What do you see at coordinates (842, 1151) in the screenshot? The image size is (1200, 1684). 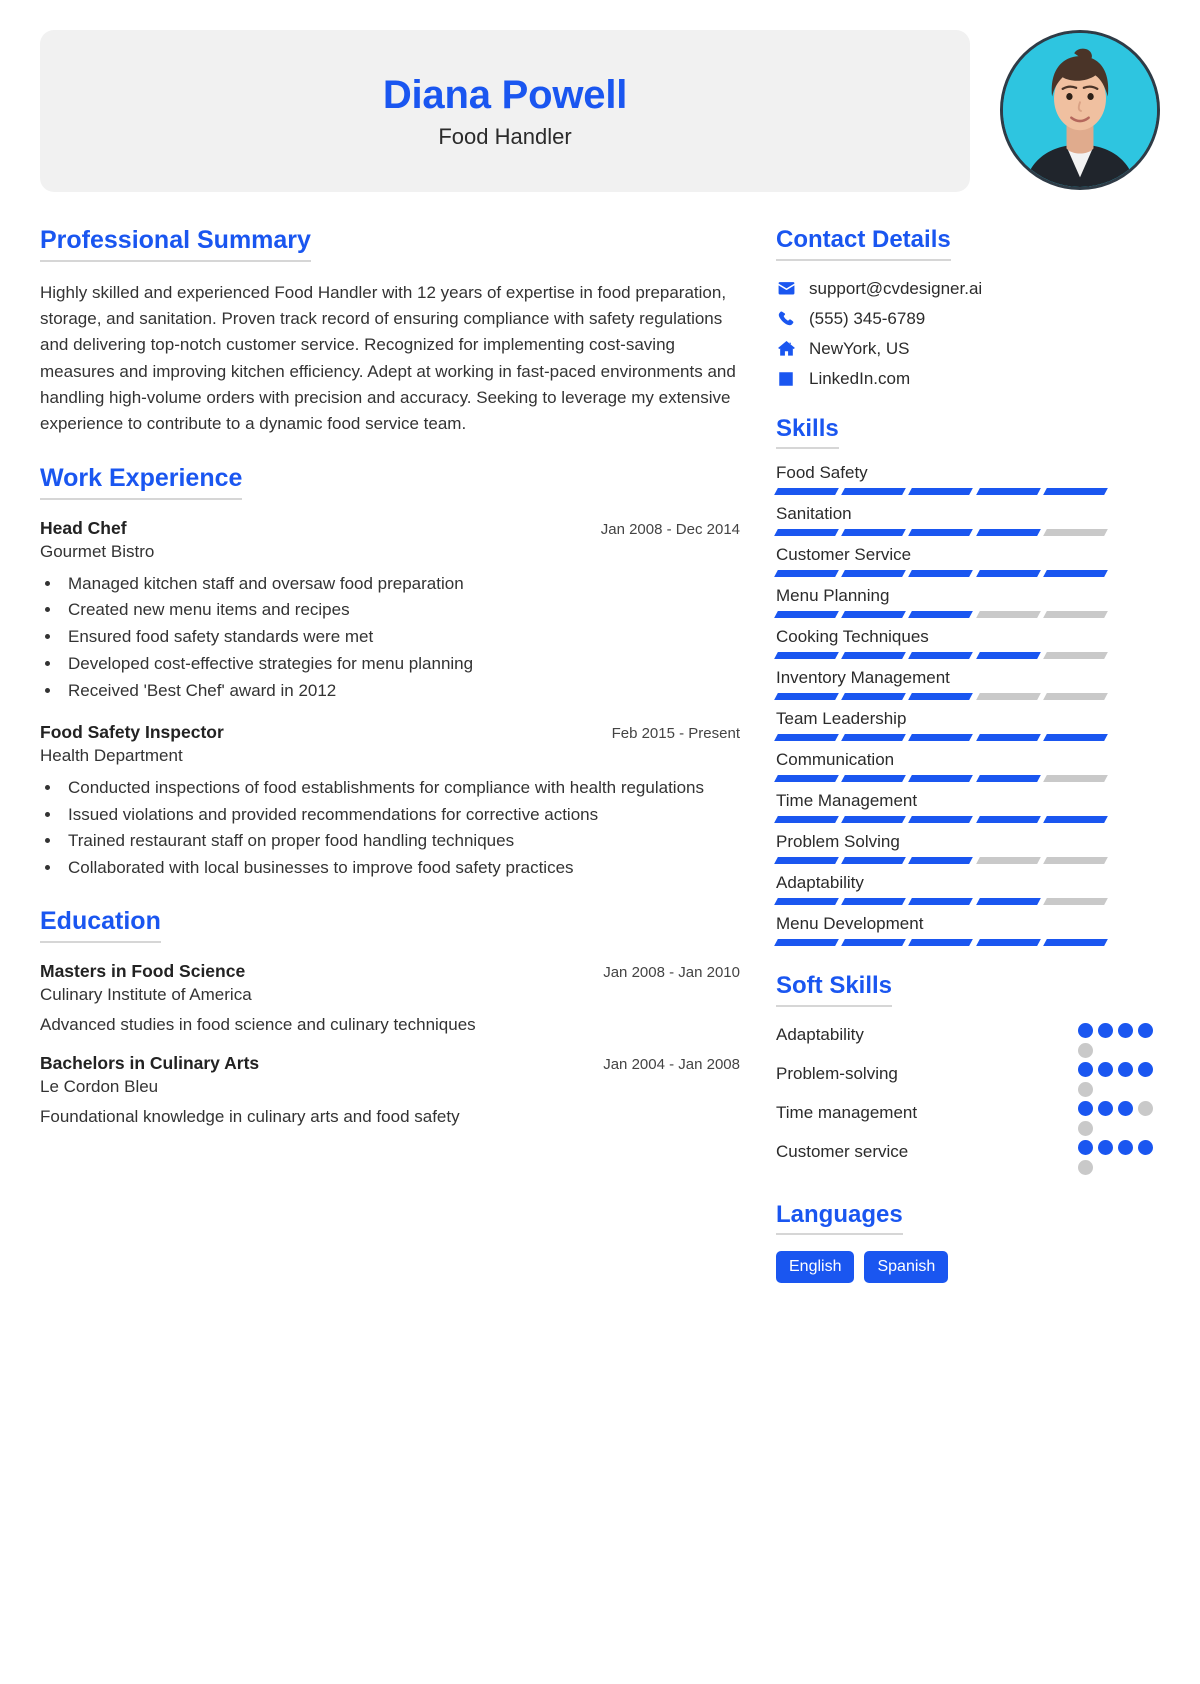 I see `soft-skill-label: Customer service` at bounding box center [842, 1151].